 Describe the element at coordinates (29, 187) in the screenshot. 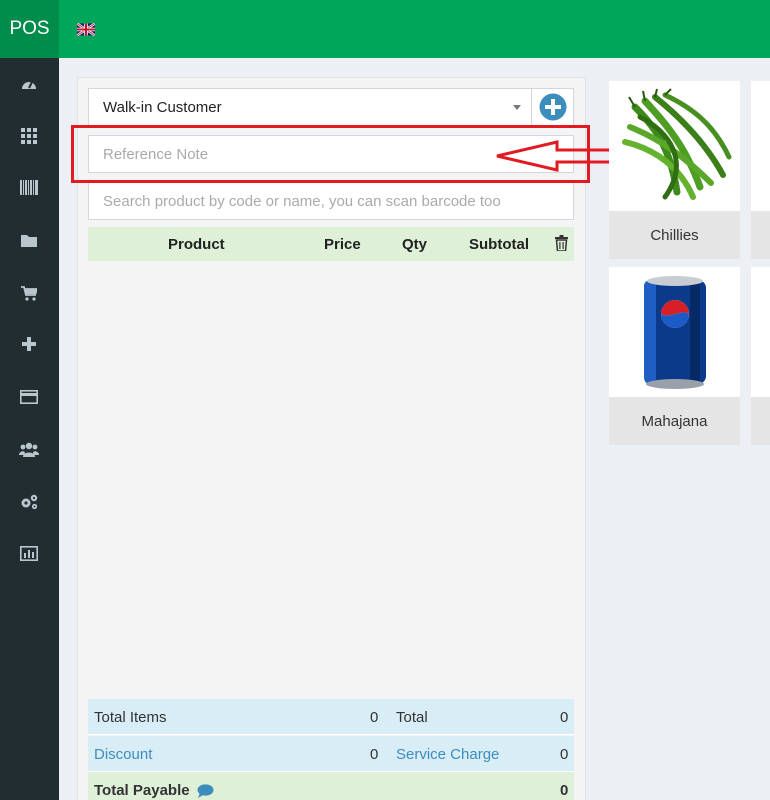

I see `barcode-icon` at that location.